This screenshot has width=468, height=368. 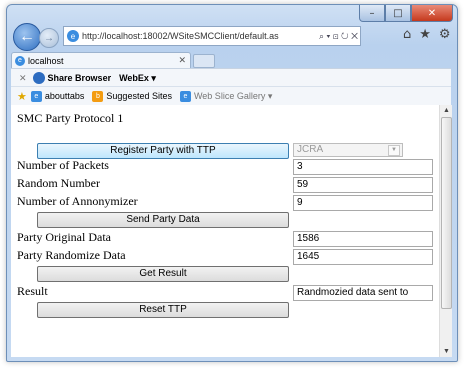 I want to click on forward-button: →, so click(x=49, y=38).